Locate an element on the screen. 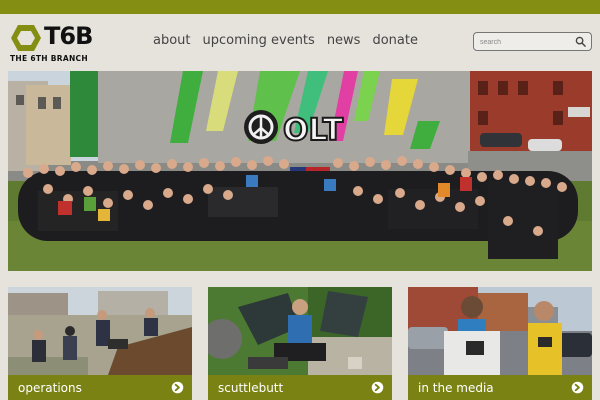 The width and height of the screenshot is (600, 400). card-bar-operations: operations is located at coordinates (100, 387).